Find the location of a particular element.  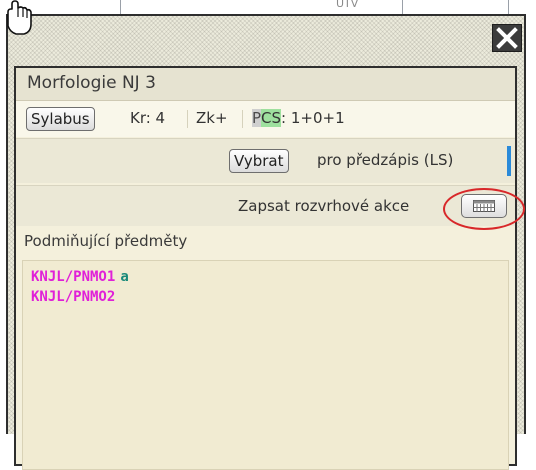

list-item: KNJL/PNMO1 a is located at coordinates (80, 275).